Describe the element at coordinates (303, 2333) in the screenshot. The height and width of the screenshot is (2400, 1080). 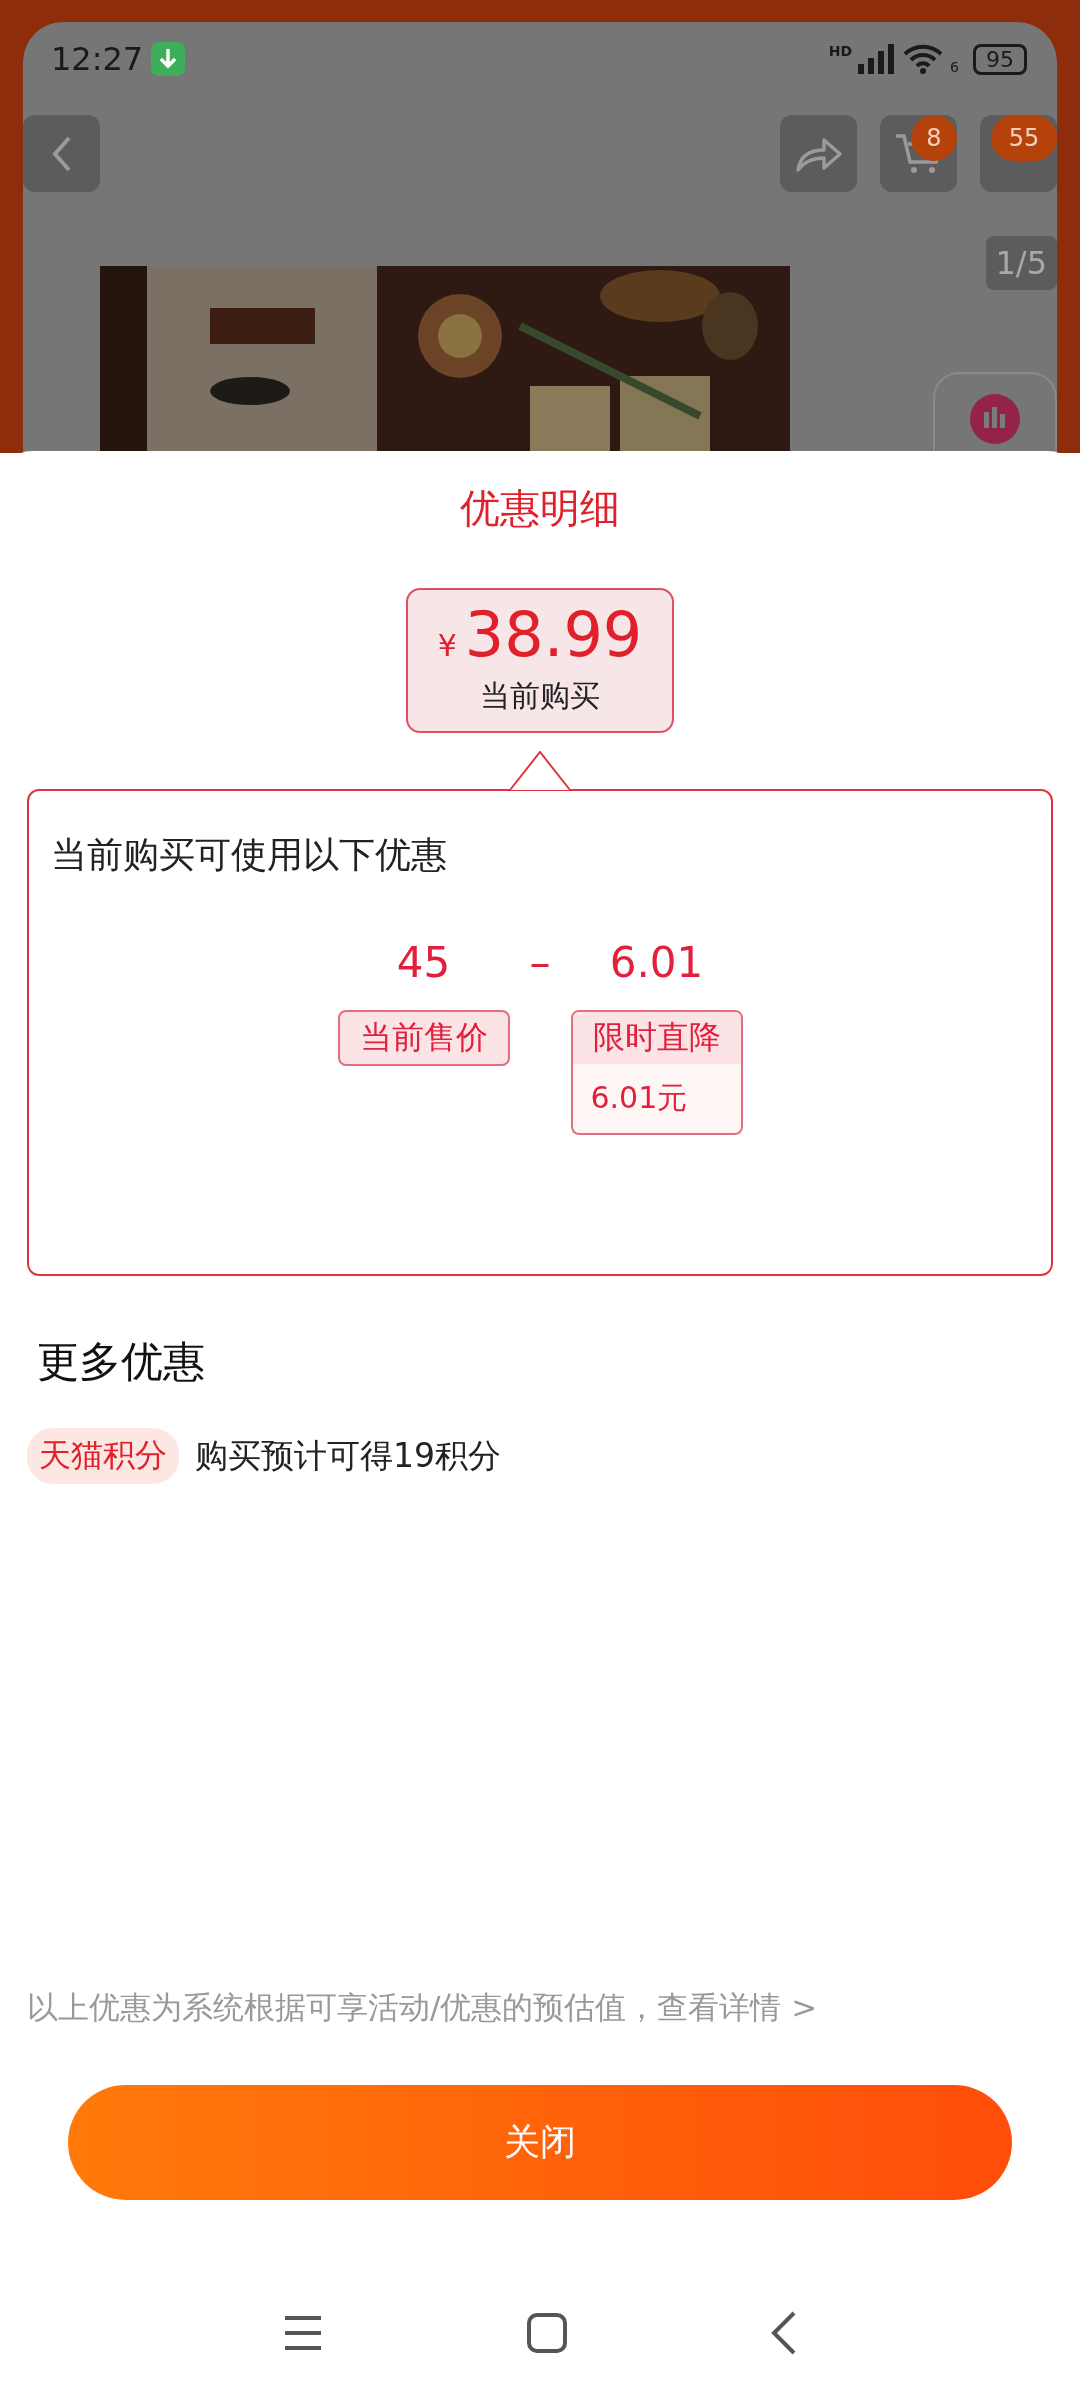
I see `menu-icon` at that location.